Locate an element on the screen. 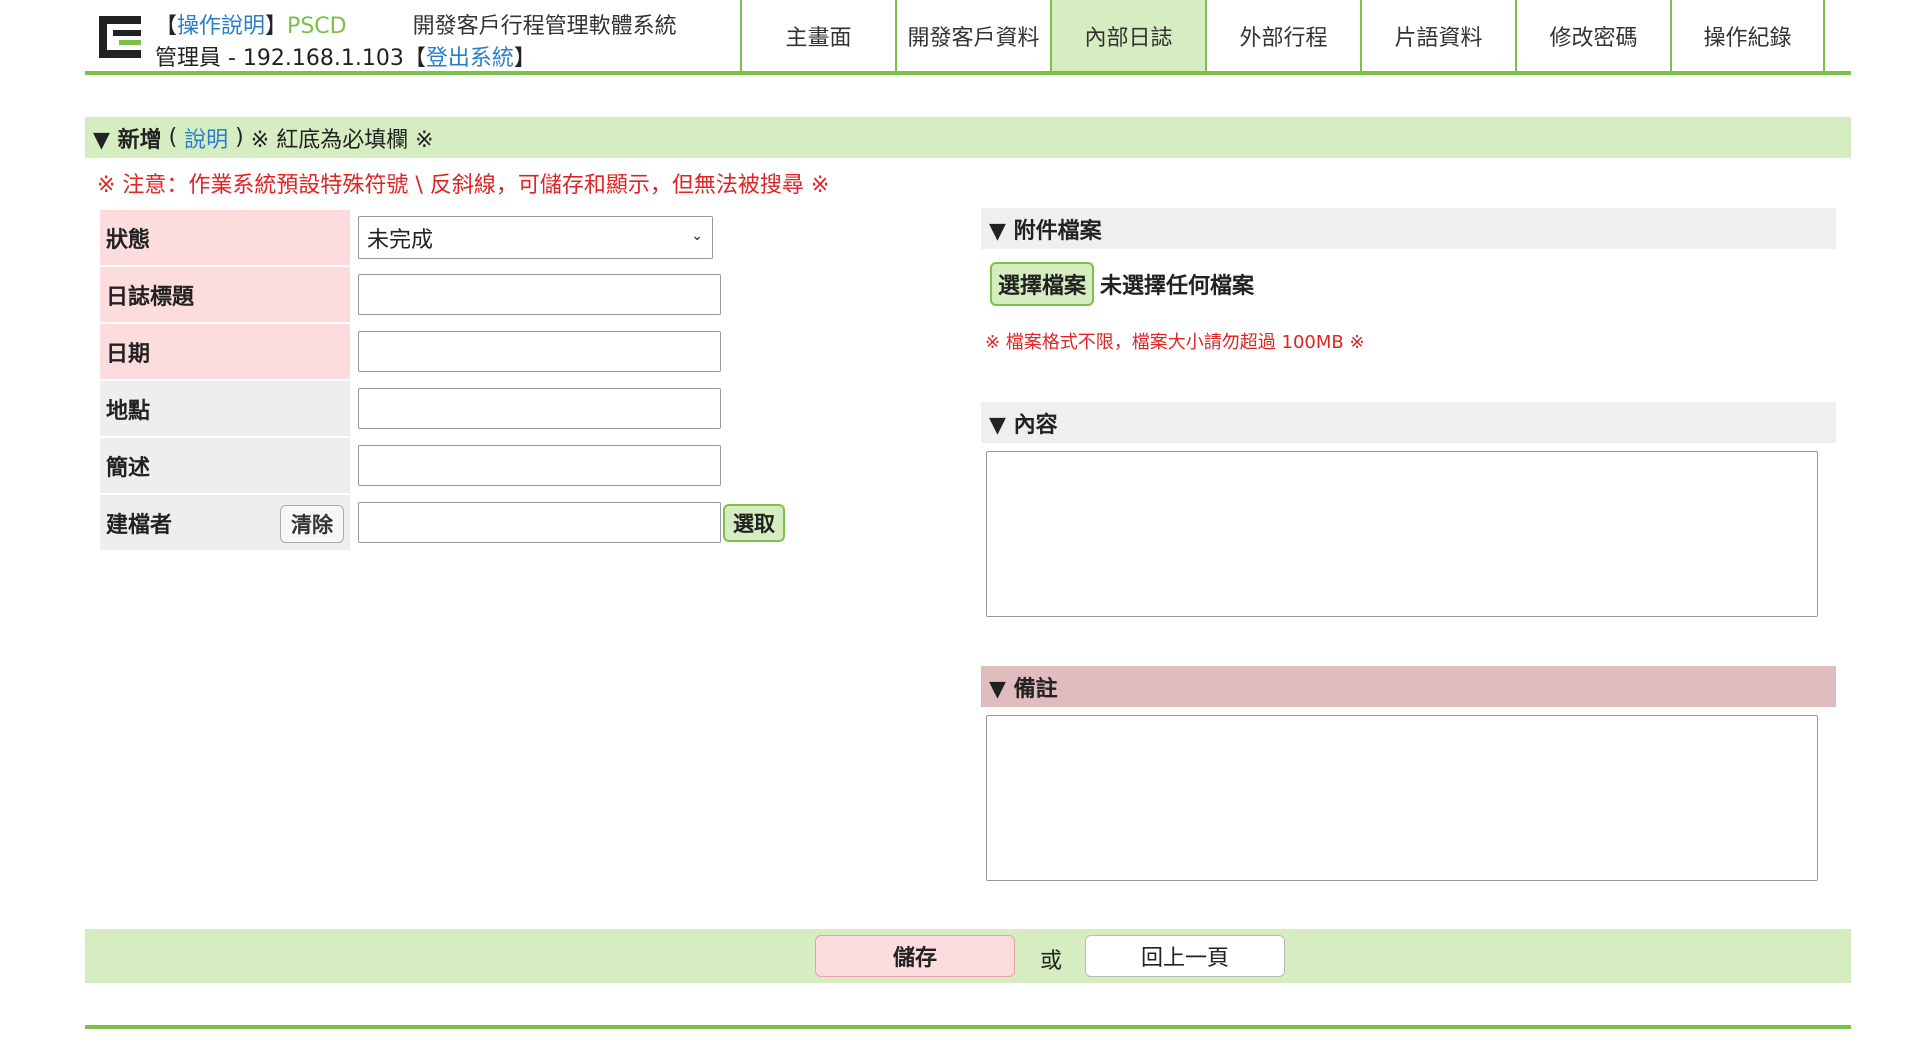 The width and height of the screenshot is (1920, 1055). main-nav: 主畫面 開發客戶資料 內部日誌 外部行程 片語資料 修改密碼 操作紀錄 is located at coordinates (1282, 35).